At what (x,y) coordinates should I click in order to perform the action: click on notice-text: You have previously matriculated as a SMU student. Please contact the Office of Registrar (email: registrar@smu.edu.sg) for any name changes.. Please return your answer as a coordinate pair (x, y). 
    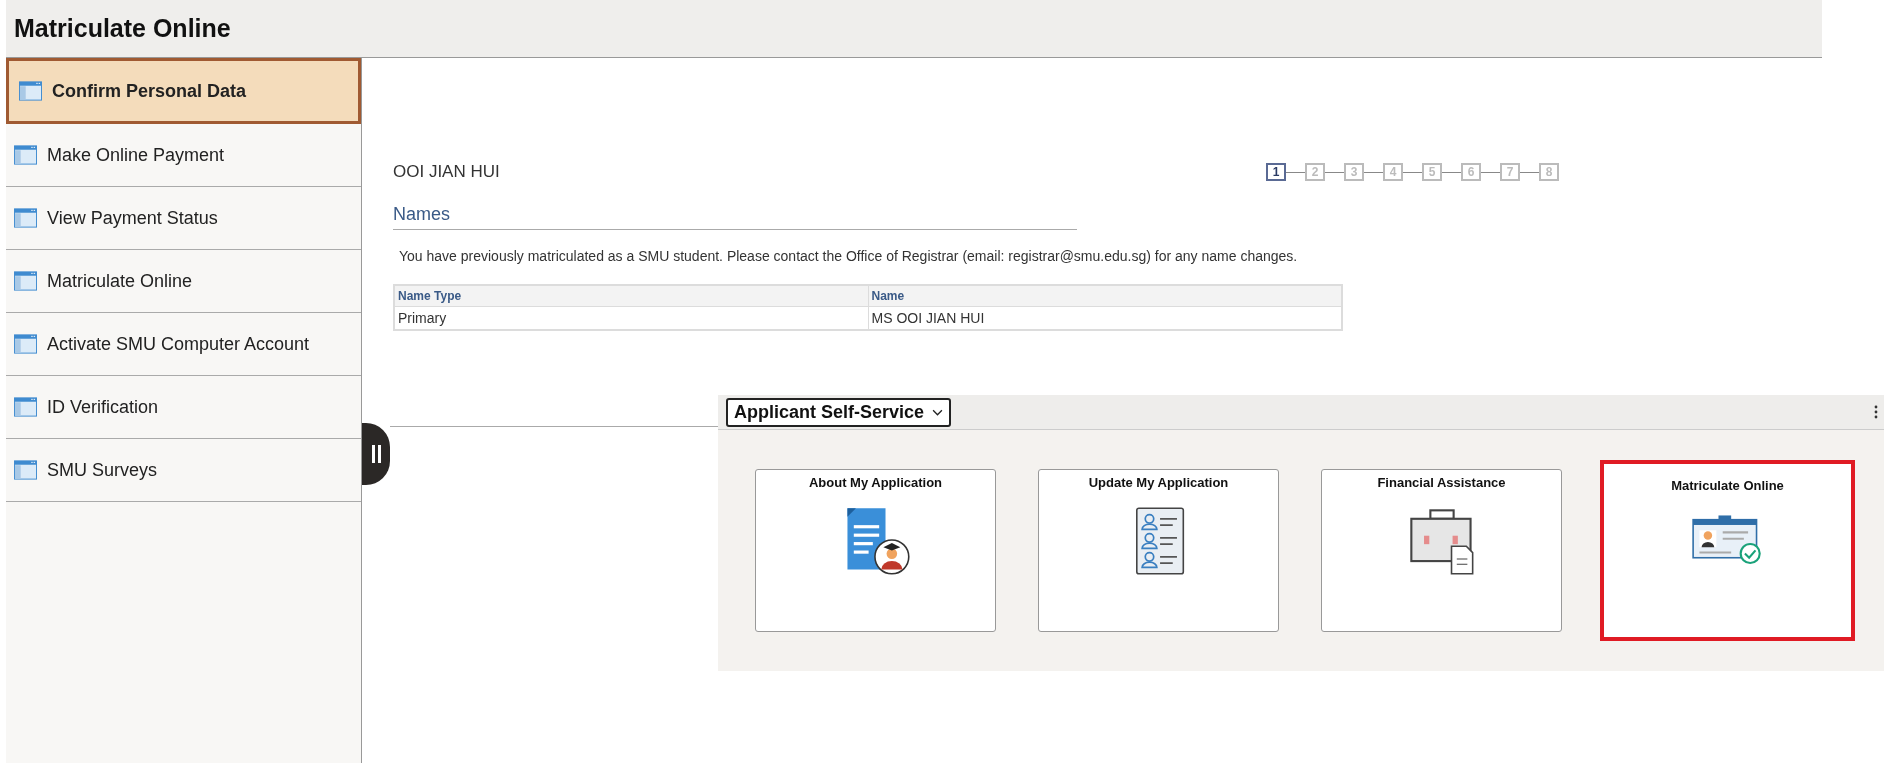
    Looking at the image, I should click on (848, 256).